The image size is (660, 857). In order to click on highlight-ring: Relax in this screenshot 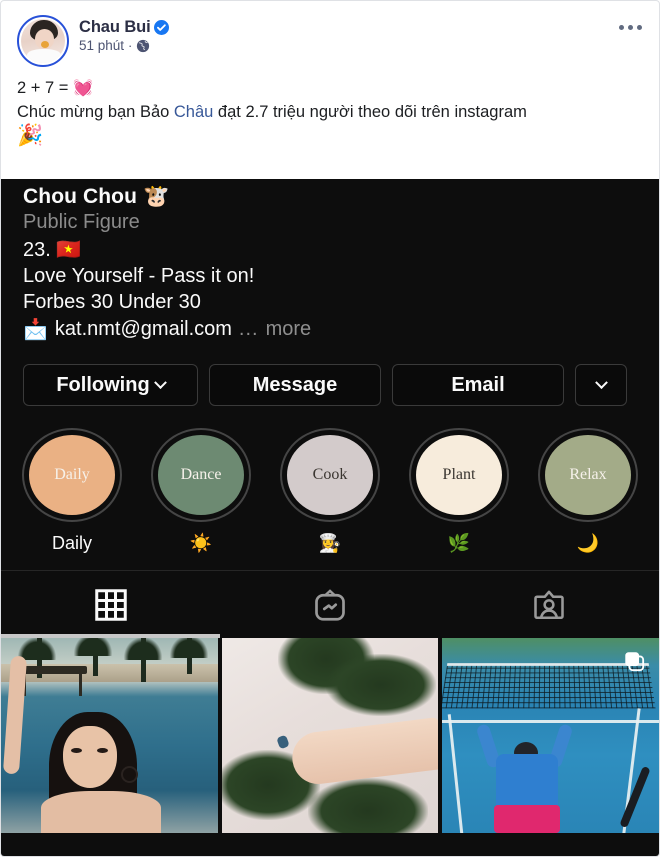, I will do `click(588, 475)`.